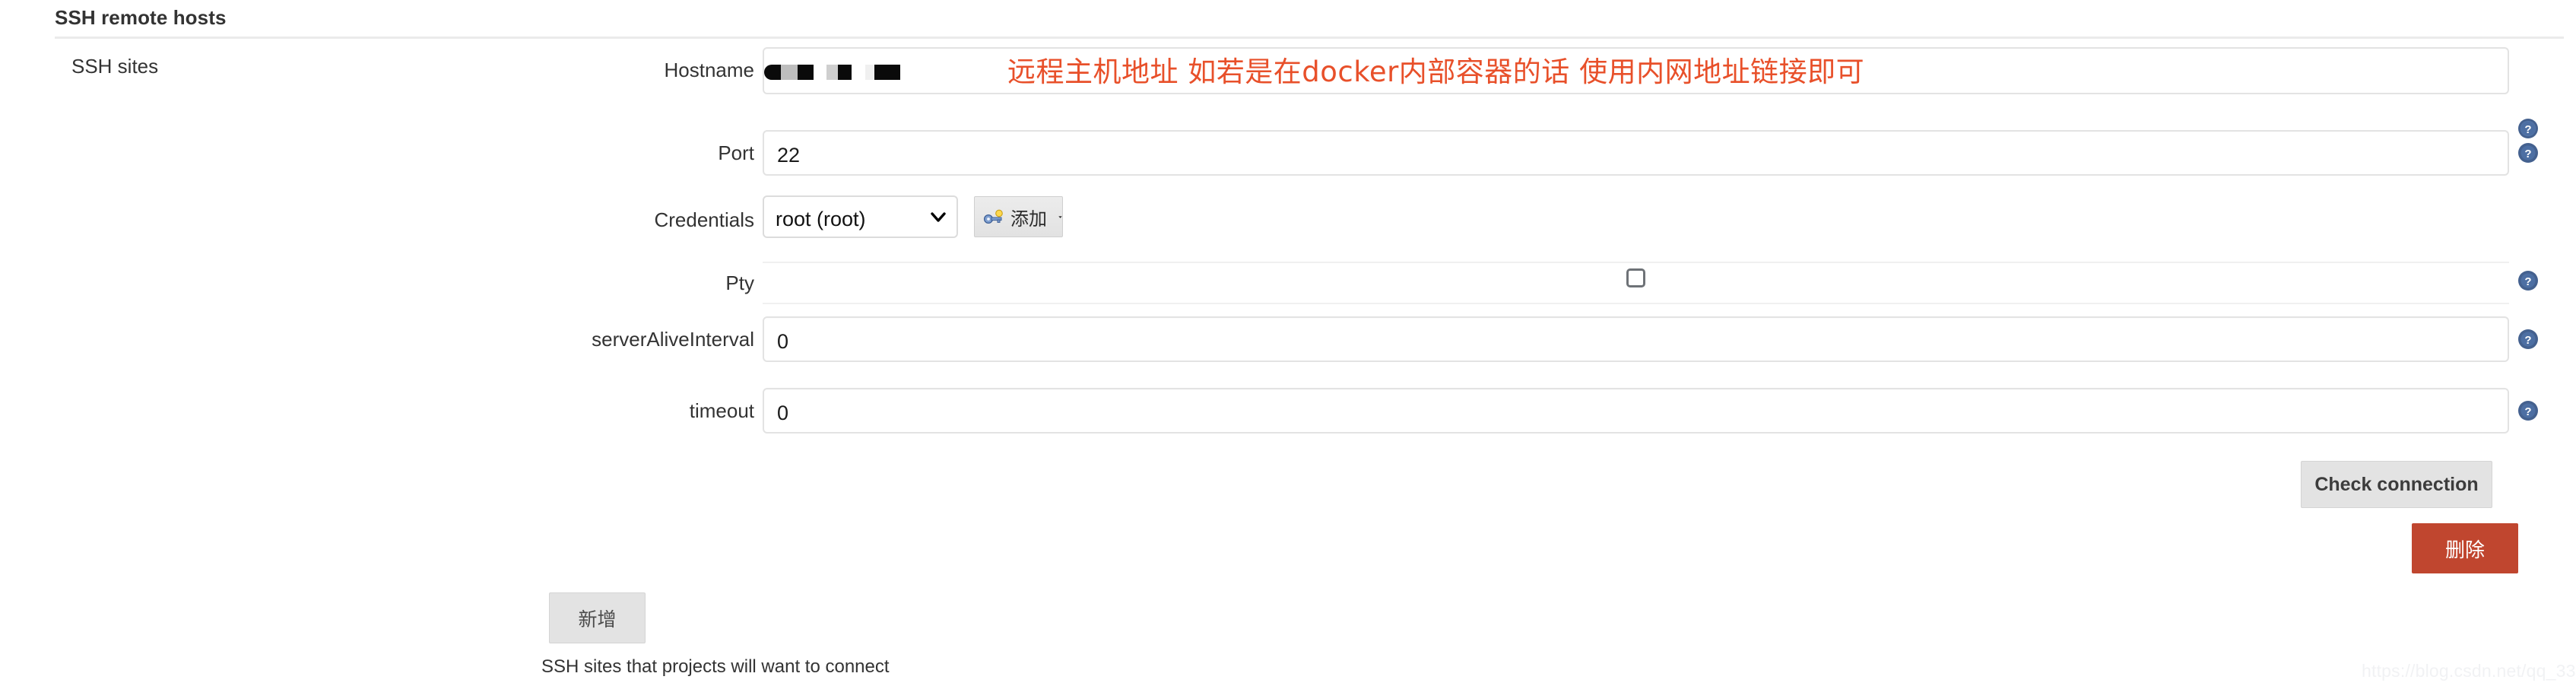 Image resolution: width=2576 pixels, height=686 pixels. I want to click on add-credentials-button: 添加, so click(1018, 216).